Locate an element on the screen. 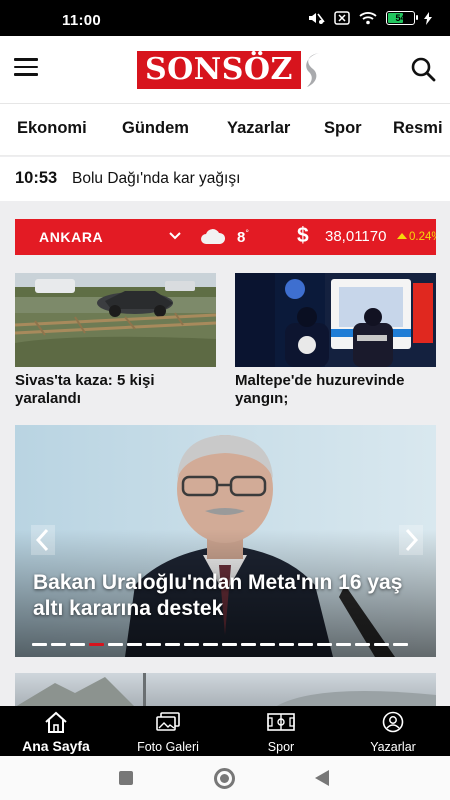 The image size is (450, 800). news-title: Maltepe'de huzurevinde yangın; is located at coordinates (335, 390).